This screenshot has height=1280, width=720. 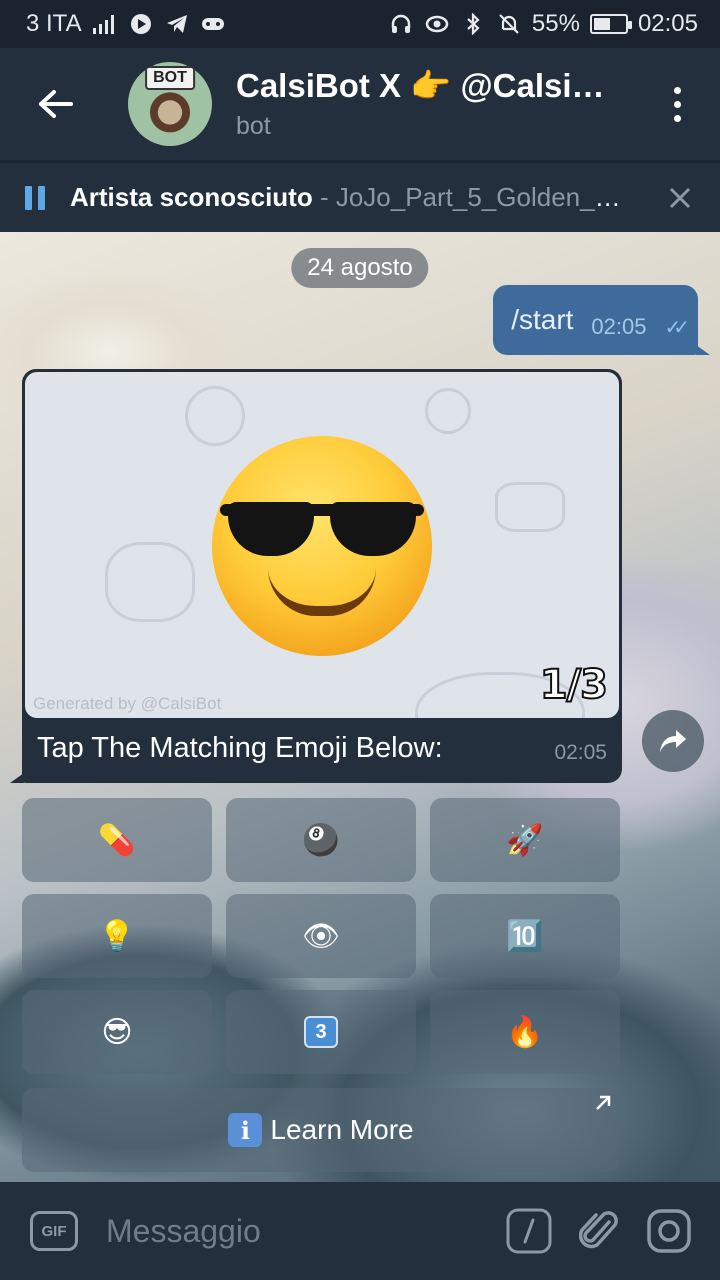 I want to click on arrow-back-icon, so click(x=56, y=104).